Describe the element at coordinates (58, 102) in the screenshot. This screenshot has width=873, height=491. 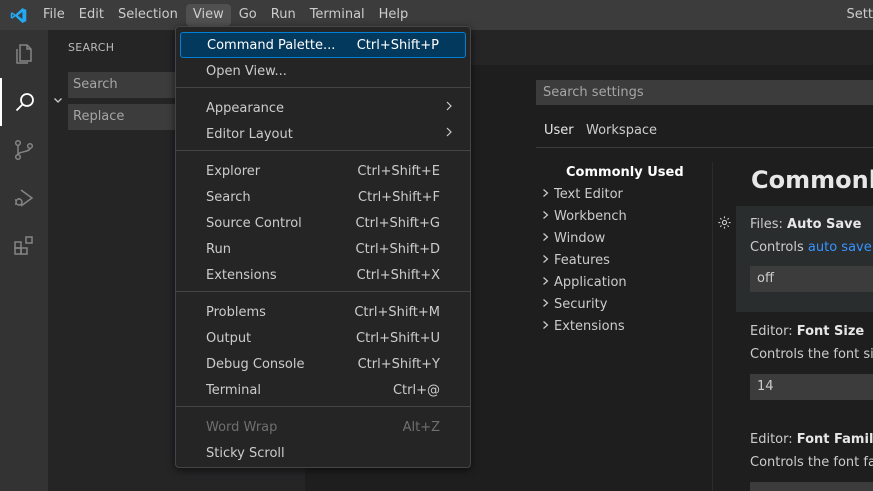
I see `toggle-replace-chevron-icon` at that location.